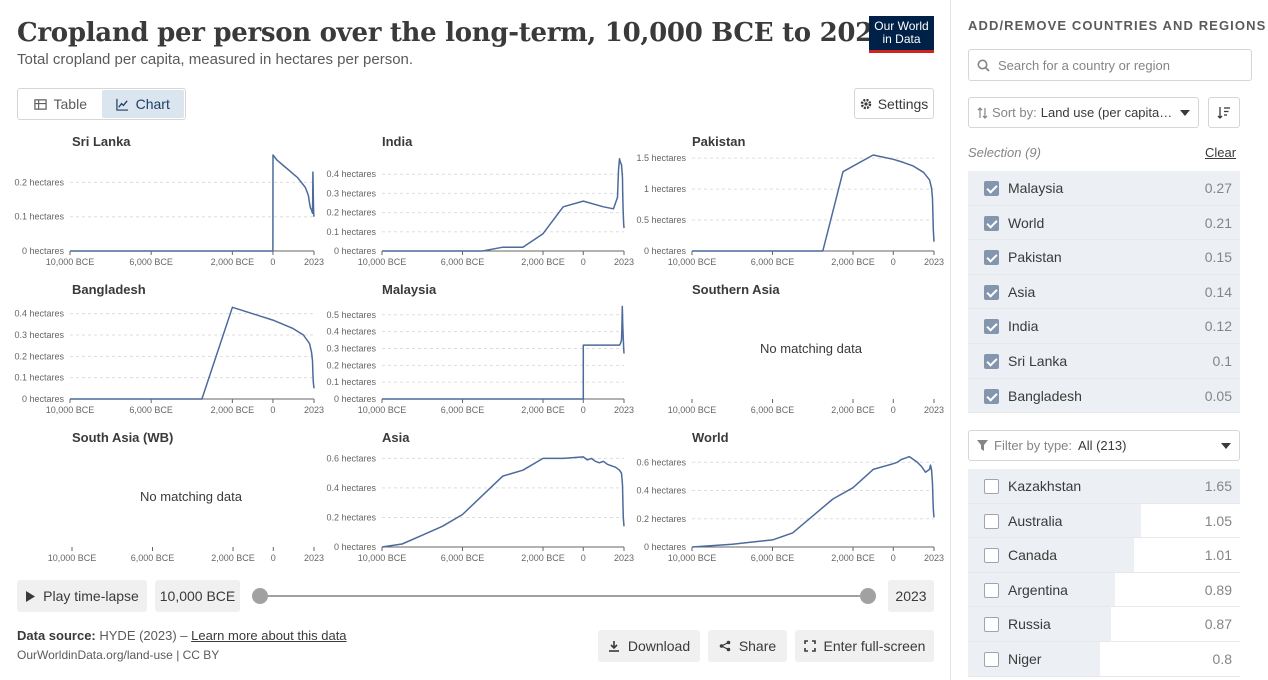 The width and height of the screenshot is (1268, 680). Describe the element at coordinates (1104, 659) in the screenshot. I see `entity-row: Niger 0.8` at that location.